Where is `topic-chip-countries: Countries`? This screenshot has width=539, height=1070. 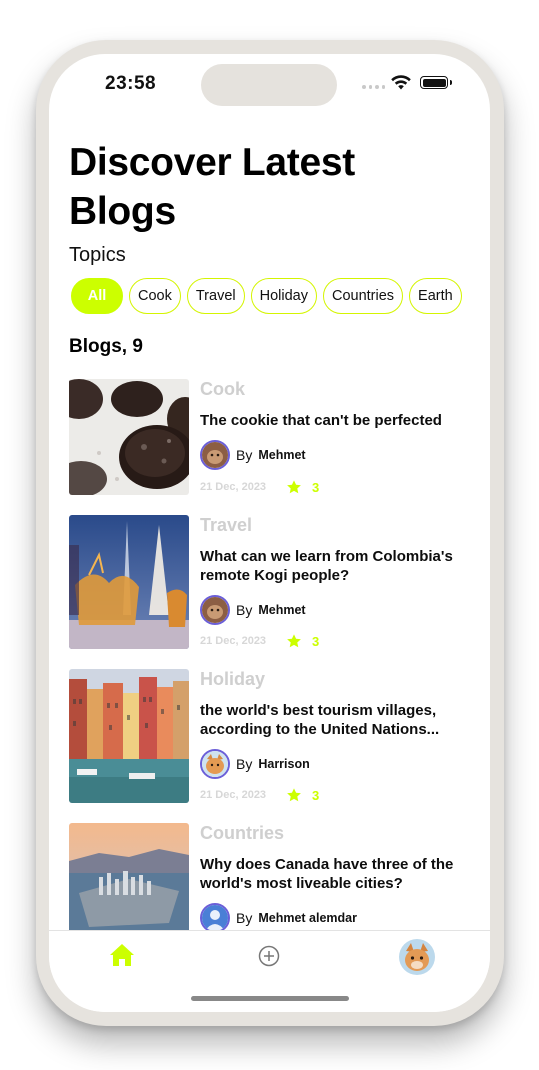
topic-chip-countries: Countries is located at coordinates (363, 296).